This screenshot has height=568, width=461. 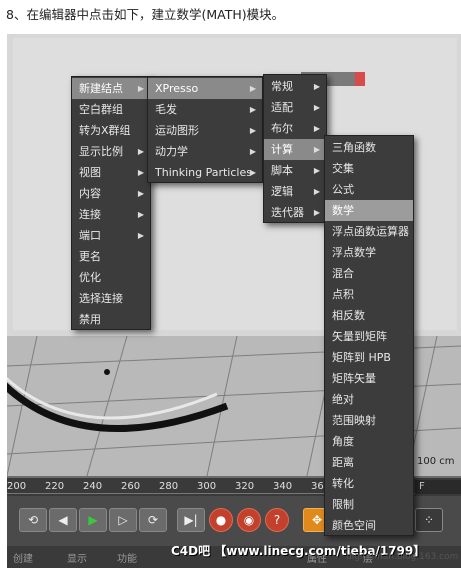 I want to click on ruler-tick: 260, so click(x=131, y=486).